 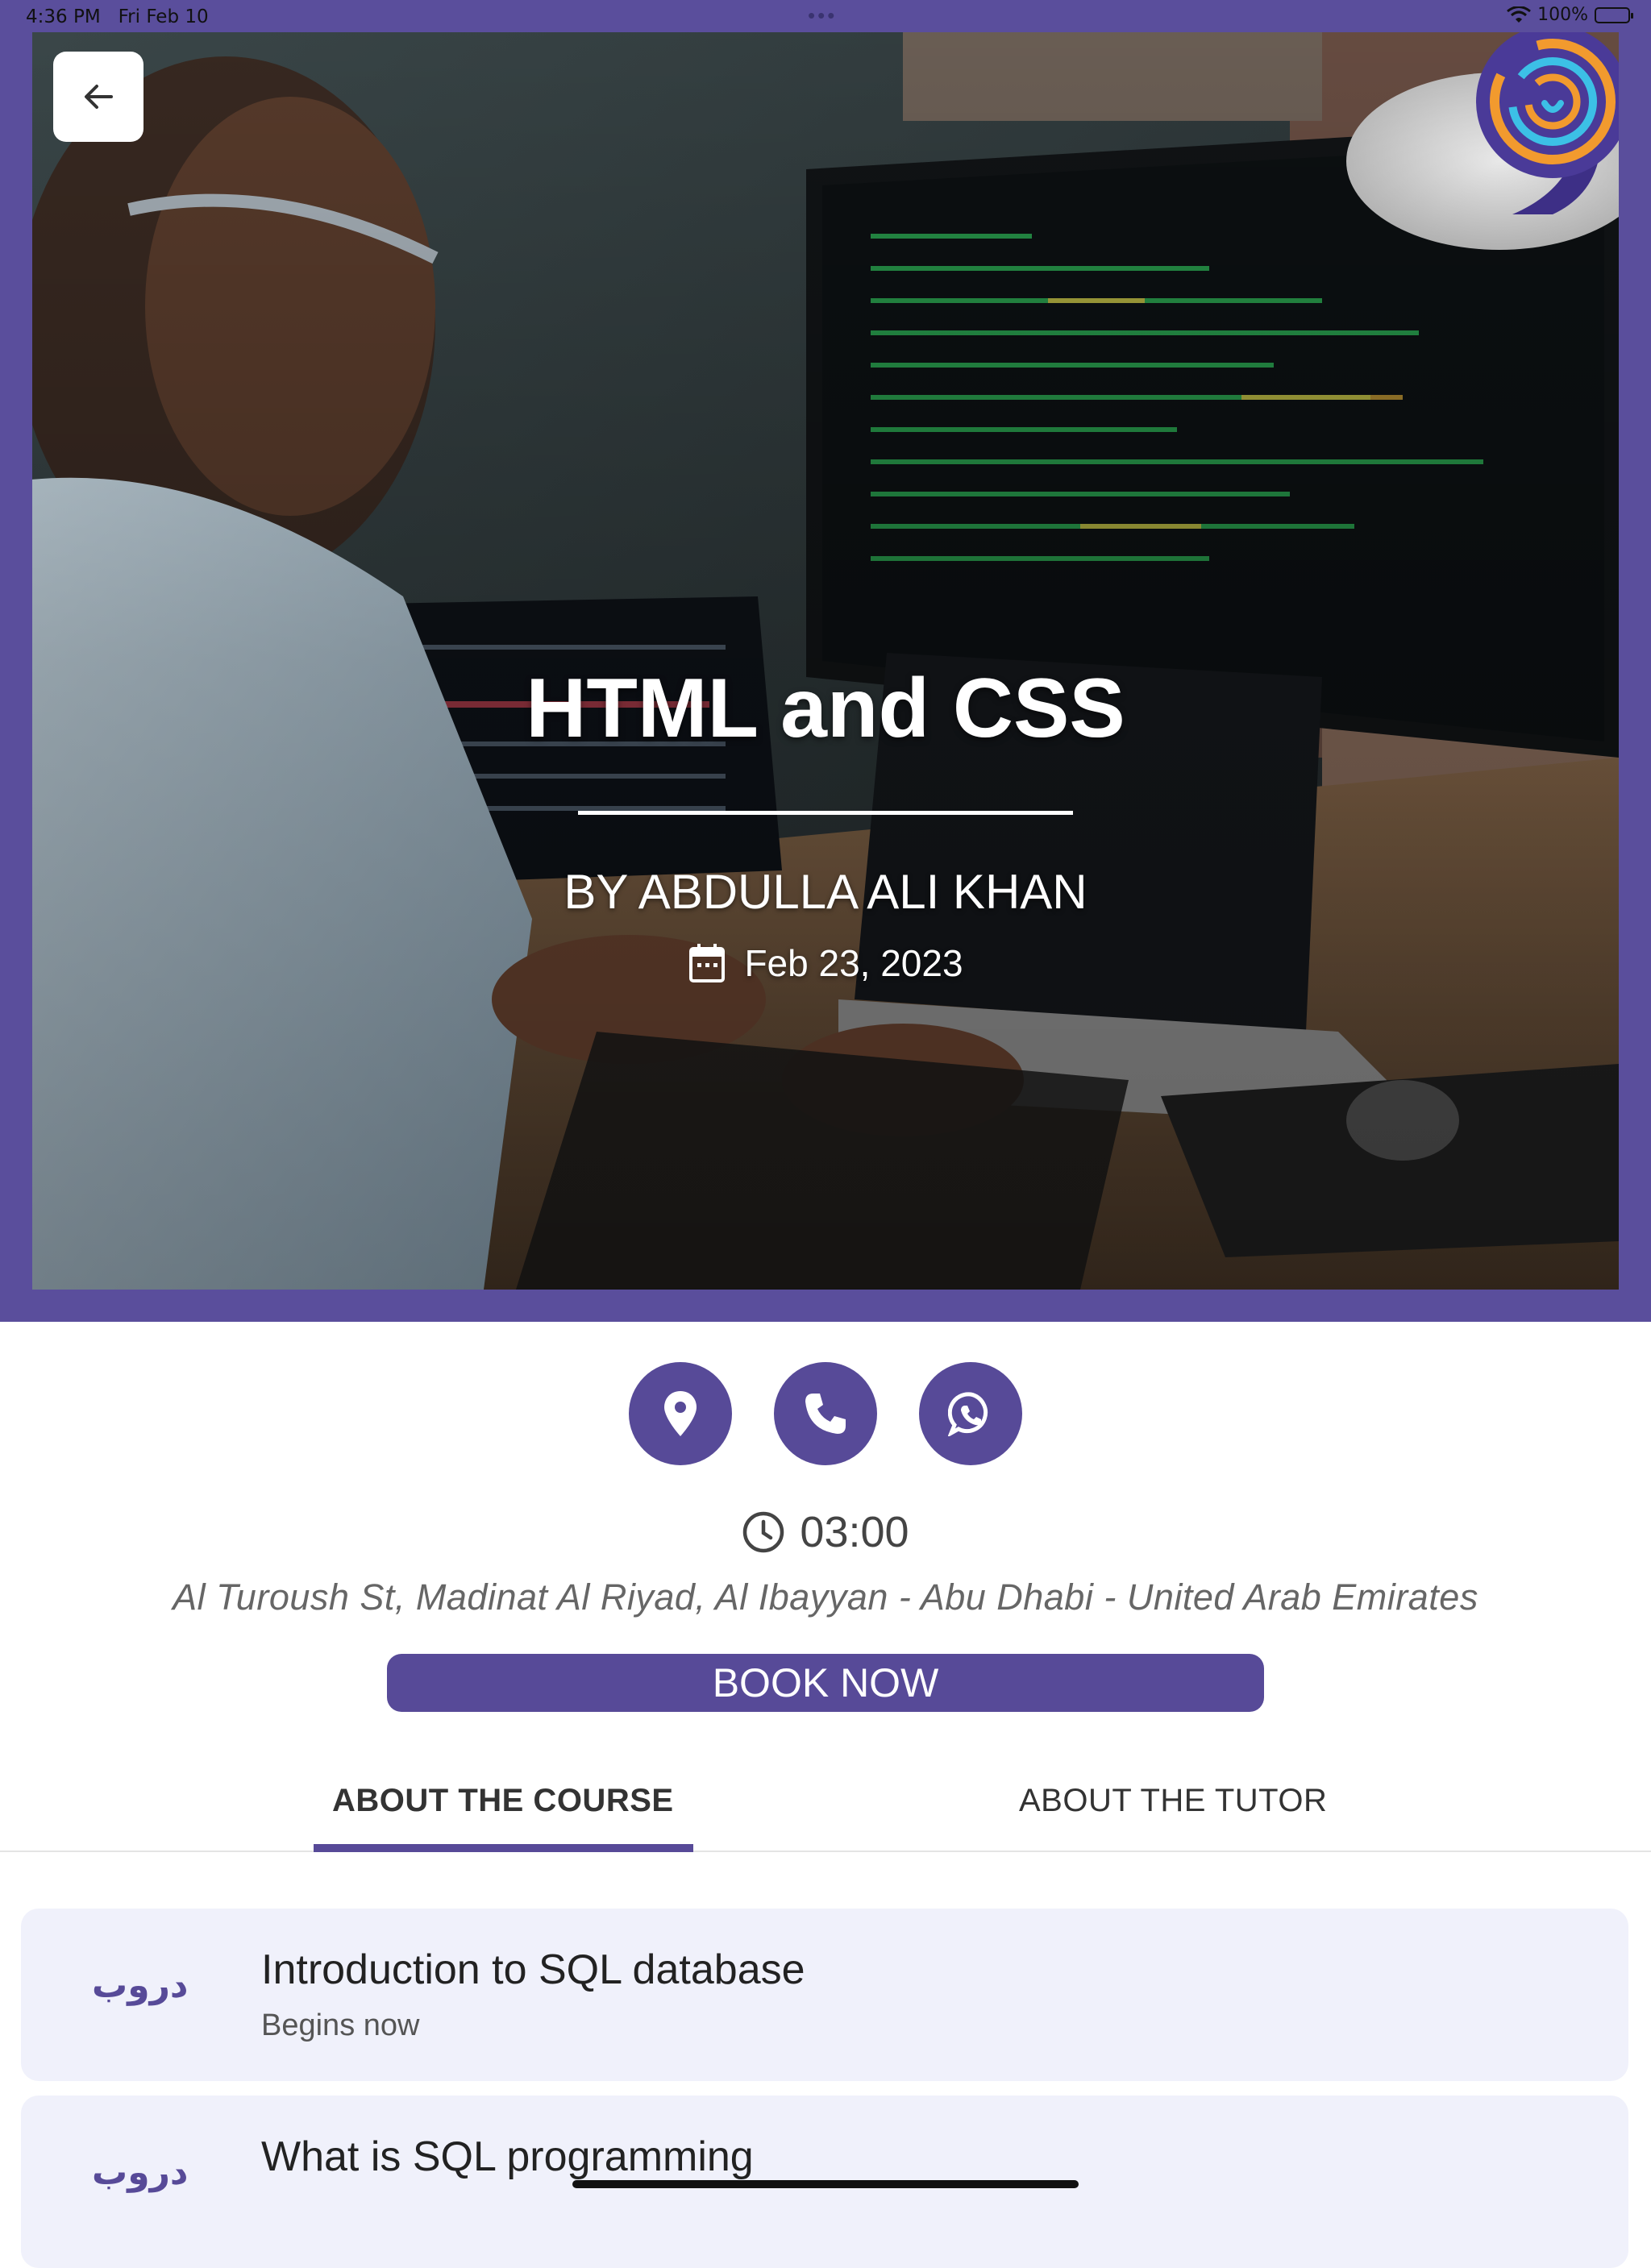 I want to click on status-date: Fri Feb 10, so click(x=163, y=16).